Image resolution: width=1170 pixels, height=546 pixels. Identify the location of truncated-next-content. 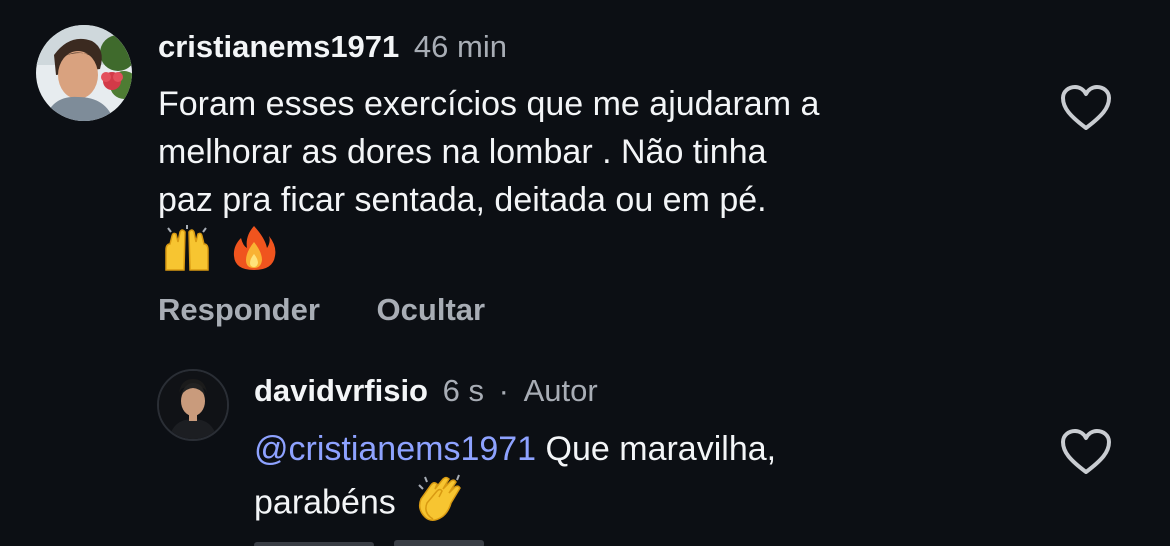
(404, 540).